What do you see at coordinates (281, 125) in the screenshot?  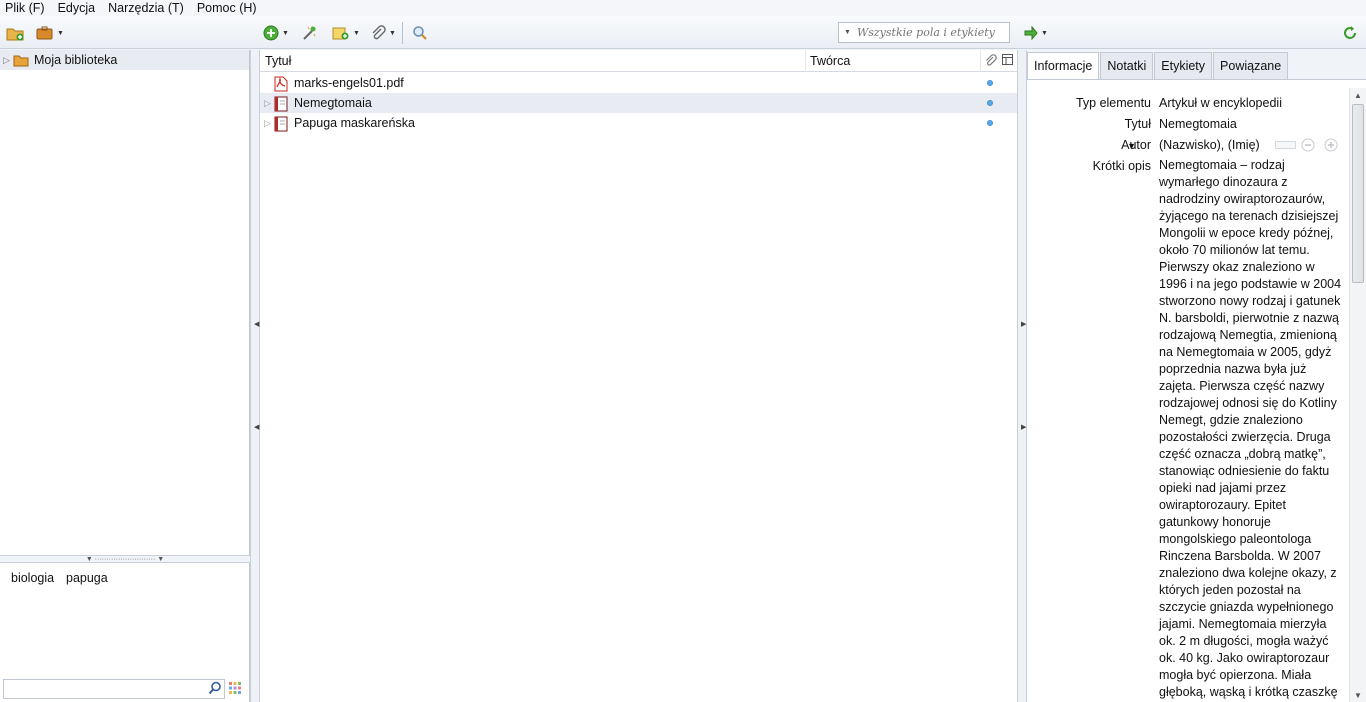 I see `book-icon` at bounding box center [281, 125].